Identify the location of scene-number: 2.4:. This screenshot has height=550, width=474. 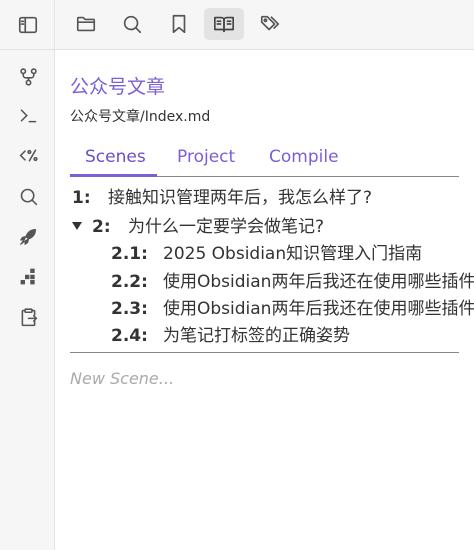
(129, 336).